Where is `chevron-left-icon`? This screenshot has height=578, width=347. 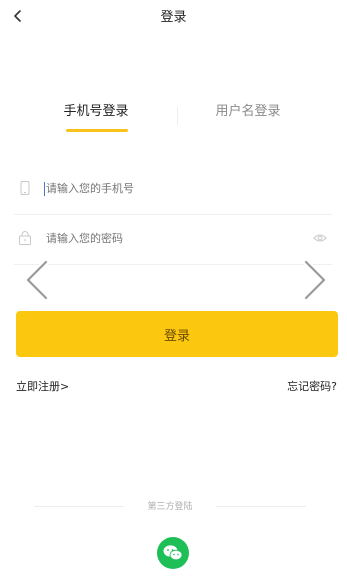
chevron-left-icon is located at coordinates (36, 280).